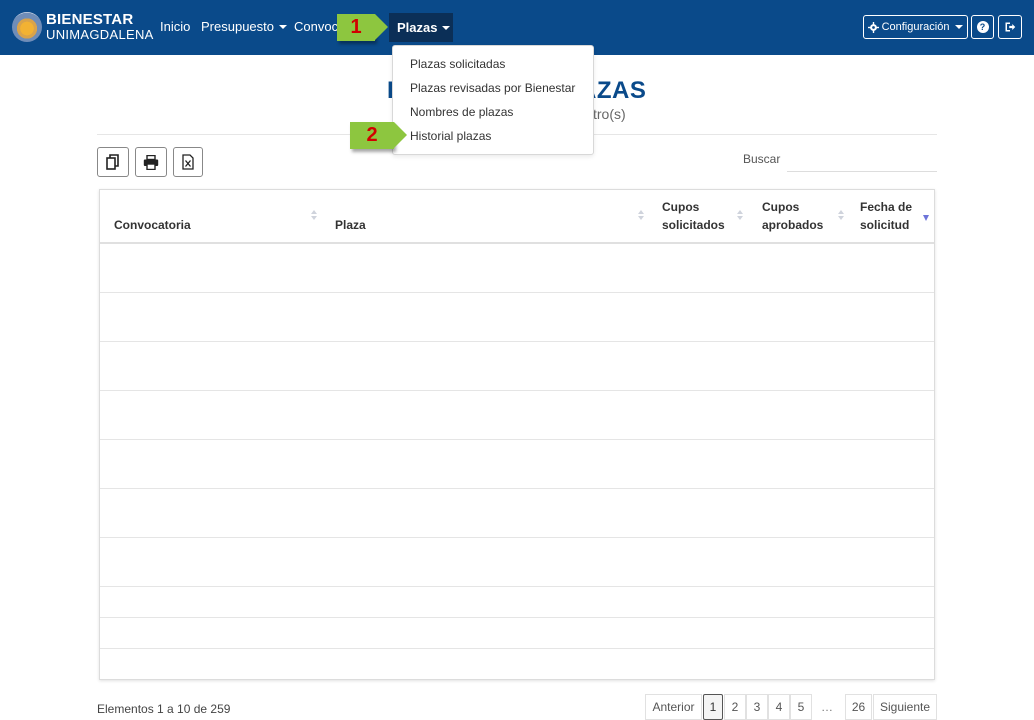 This screenshot has width=1034, height=720. What do you see at coordinates (27, 27) in the screenshot?
I see `university-logo-icon` at bounding box center [27, 27].